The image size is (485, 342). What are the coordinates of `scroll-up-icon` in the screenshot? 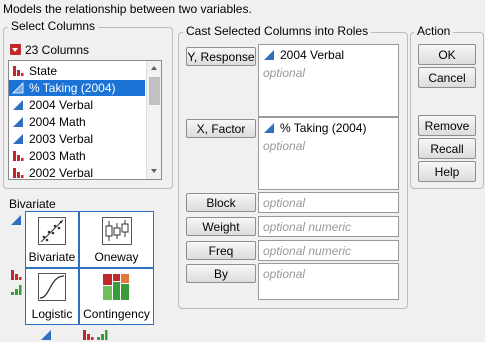 It's located at (154, 68).